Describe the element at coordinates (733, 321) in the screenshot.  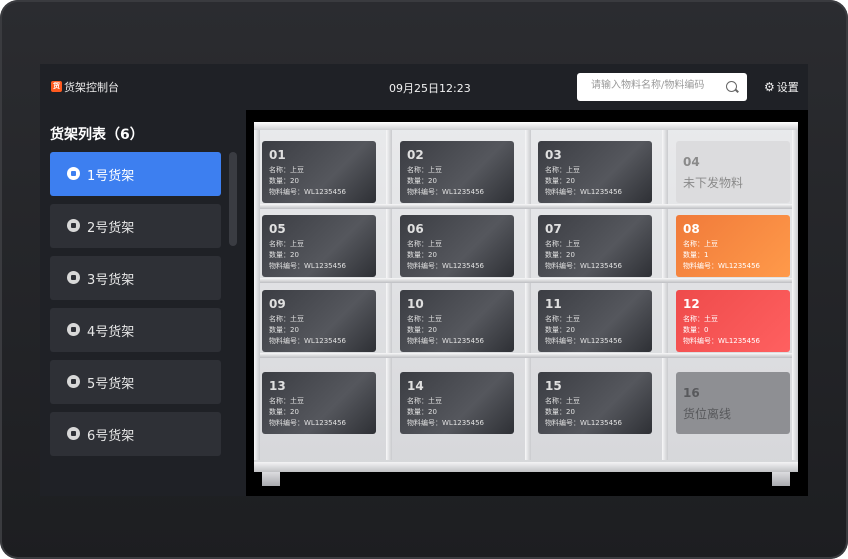
I see `shelf-cell-12: 12 名称：土豆 数量：0 物料编号：WL1235456` at that location.